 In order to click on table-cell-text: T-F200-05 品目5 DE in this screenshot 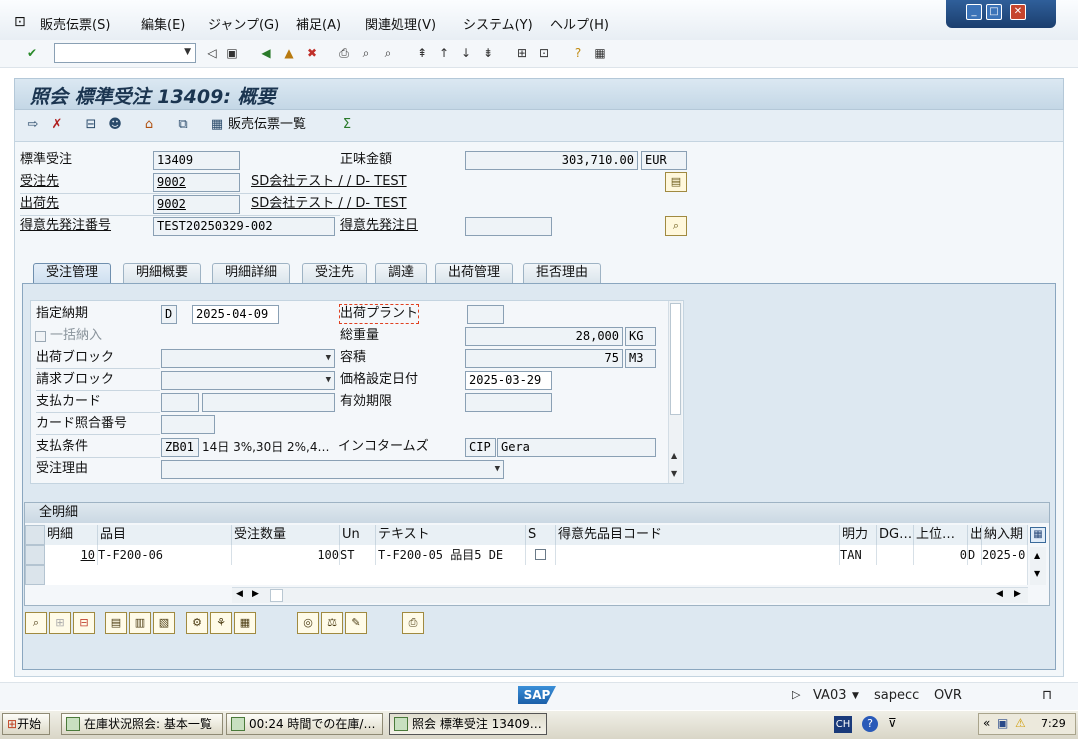, I will do `click(451, 555)`.